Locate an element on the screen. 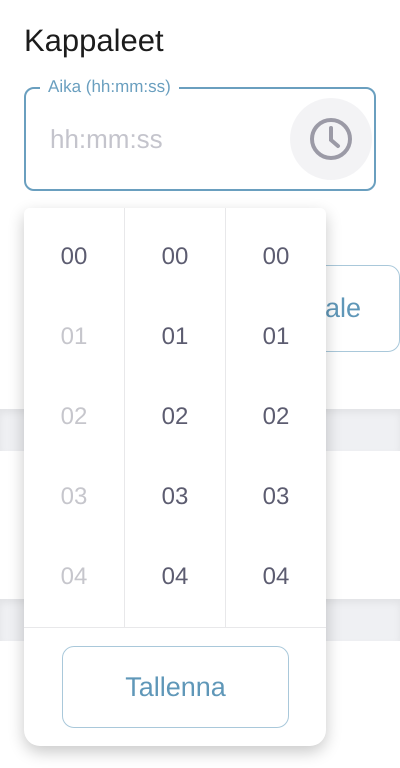 The width and height of the screenshot is (400, 768). text-input: hh:mm:ss is located at coordinates (170, 139).